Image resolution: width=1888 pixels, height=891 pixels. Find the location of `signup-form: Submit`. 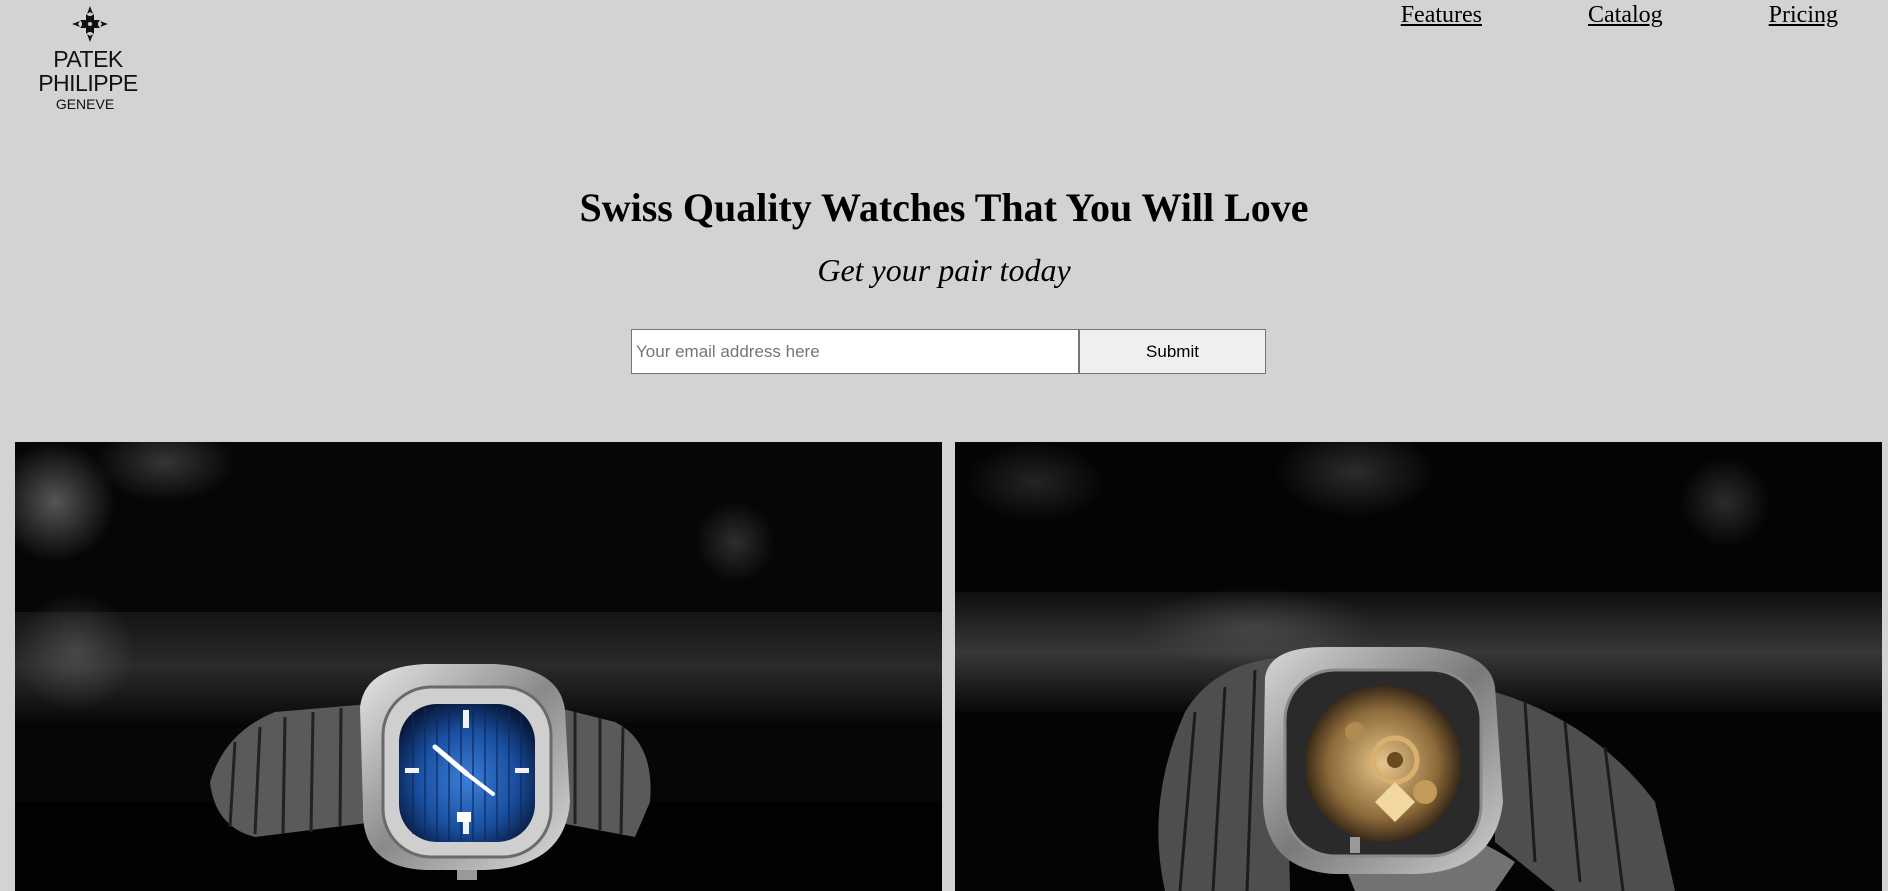

signup-form: Submit is located at coordinates (948, 351).